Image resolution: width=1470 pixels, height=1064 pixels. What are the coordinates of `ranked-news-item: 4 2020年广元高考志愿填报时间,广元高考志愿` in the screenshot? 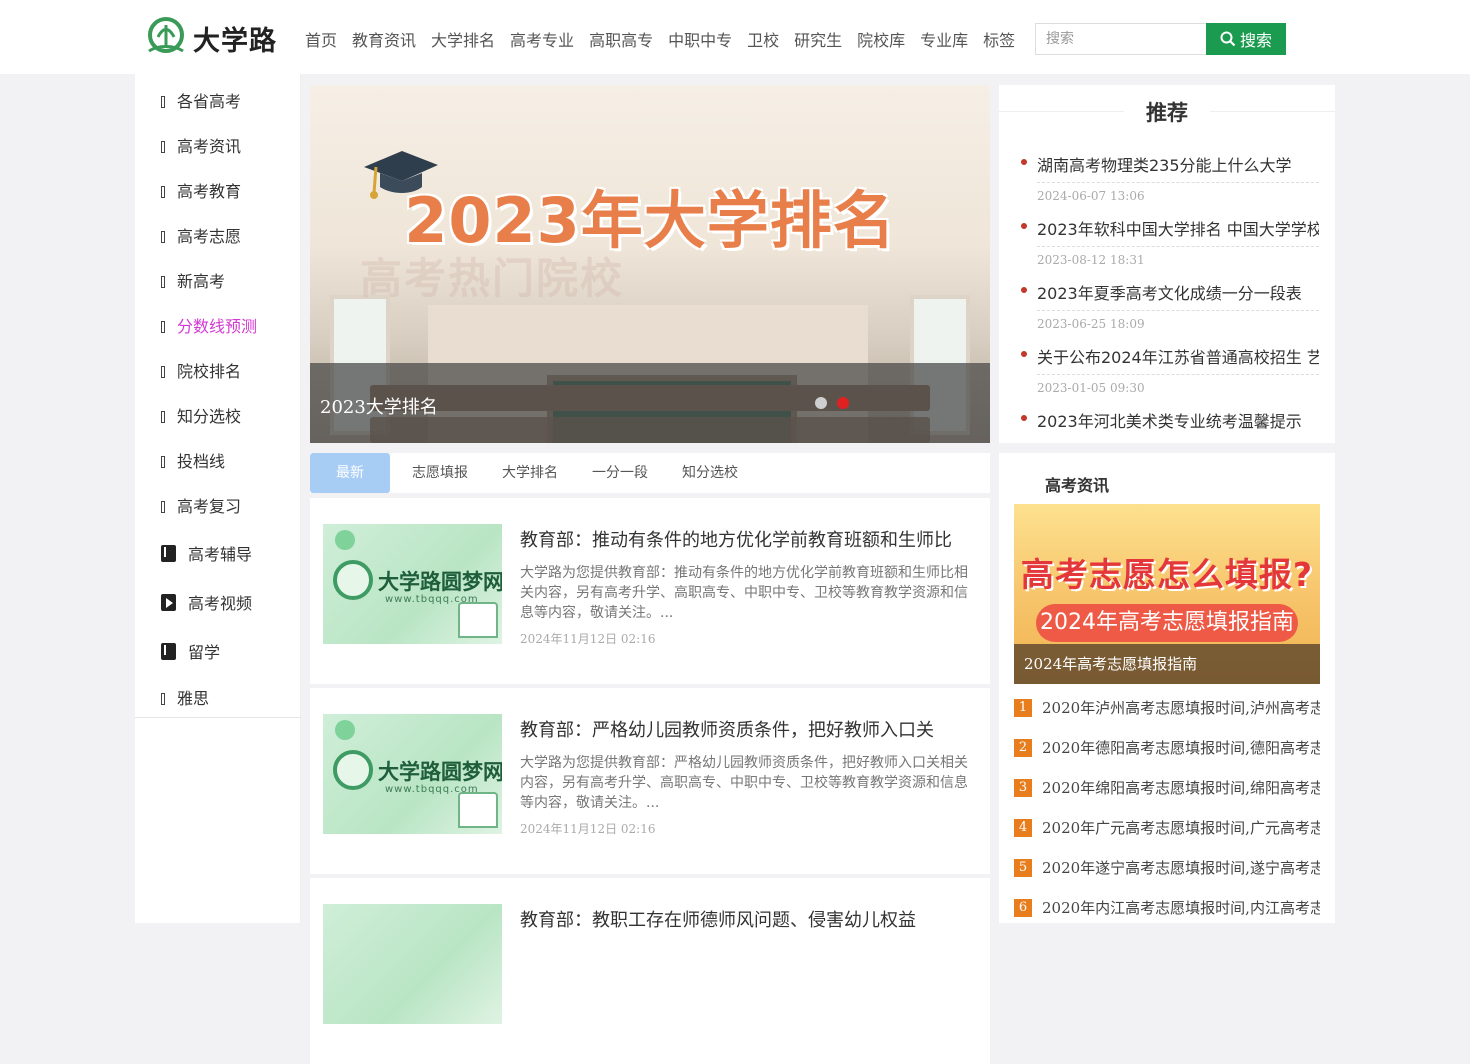 It's located at (1167, 829).